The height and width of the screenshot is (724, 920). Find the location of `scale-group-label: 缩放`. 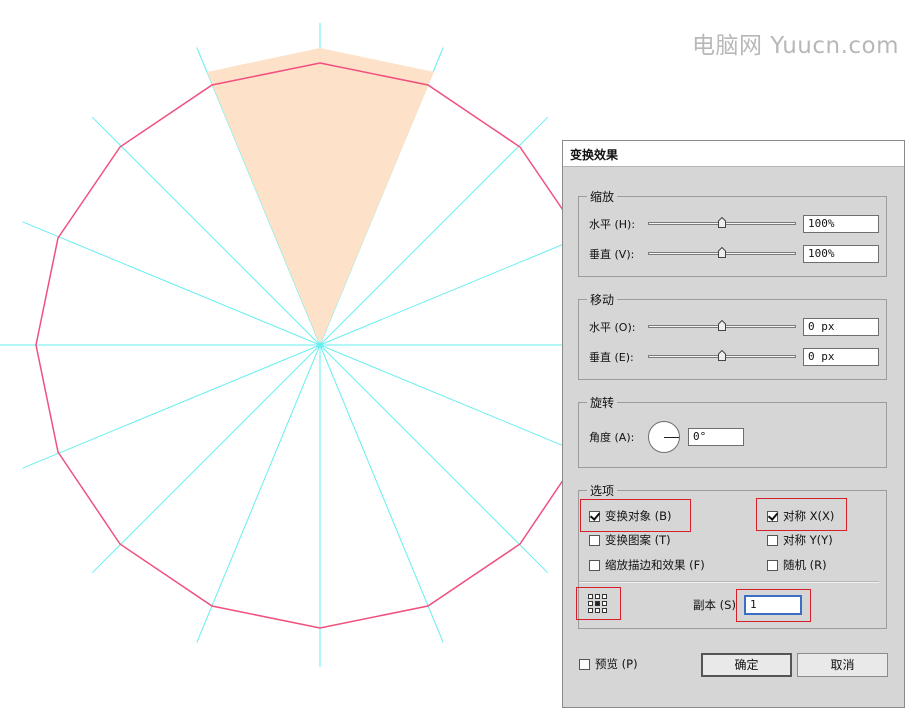

scale-group-label: 缩放 is located at coordinates (602, 196).